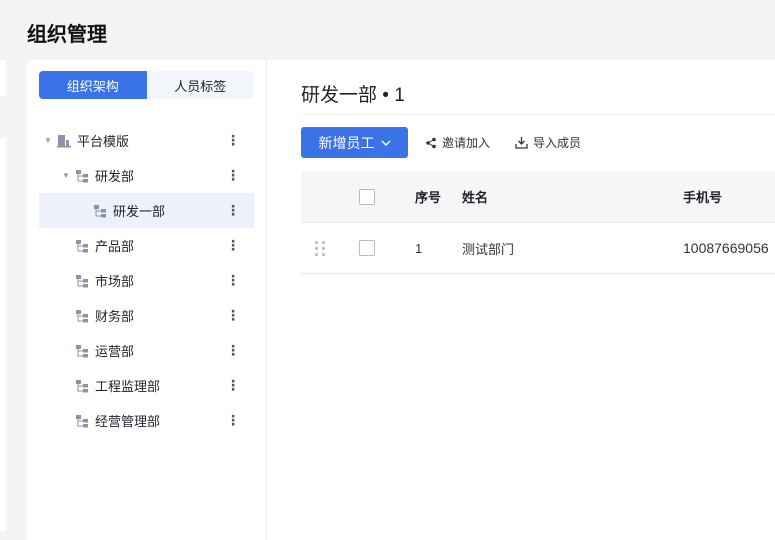  What do you see at coordinates (146, 140) in the screenshot?
I see `tree-node: ▼ 平台模版 ⋮` at bounding box center [146, 140].